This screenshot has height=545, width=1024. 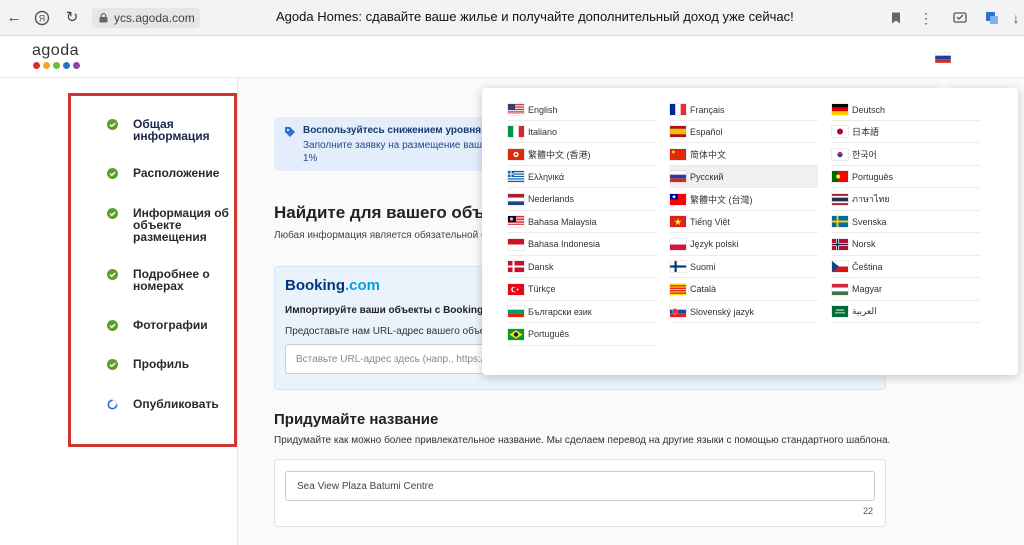 What do you see at coordinates (582, 132) in the screenshot?
I see `language-option: Italiano` at bounding box center [582, 132].